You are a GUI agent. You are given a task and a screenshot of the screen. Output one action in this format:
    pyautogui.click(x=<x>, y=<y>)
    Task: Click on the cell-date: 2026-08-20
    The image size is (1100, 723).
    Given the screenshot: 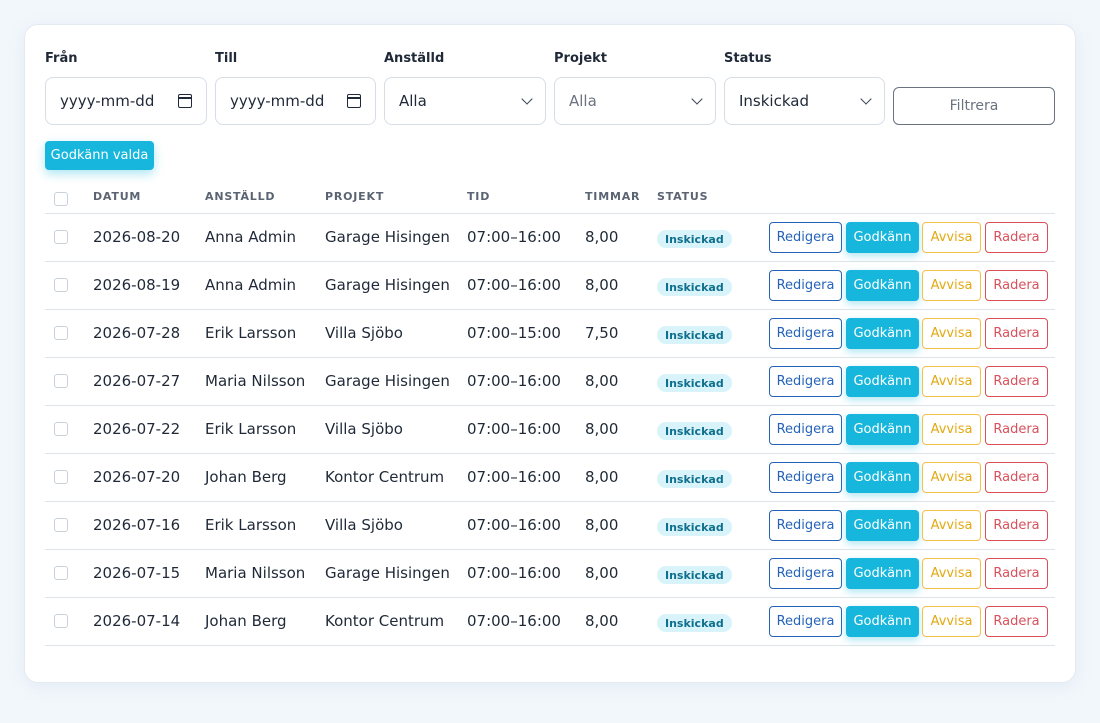 What is the action you would take?
    pyautogui.click(x=137, y=237)
    